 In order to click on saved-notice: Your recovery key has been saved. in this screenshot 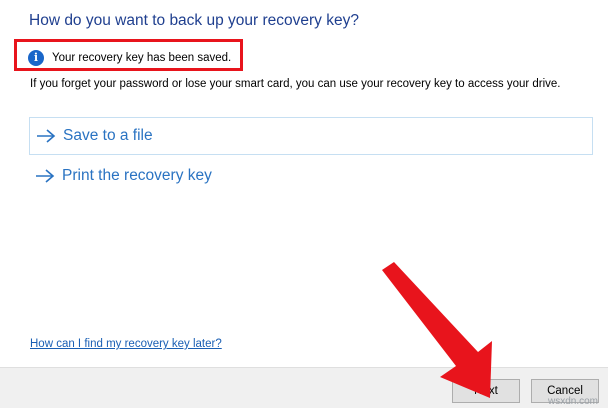, I will do `click(142, 58)`.